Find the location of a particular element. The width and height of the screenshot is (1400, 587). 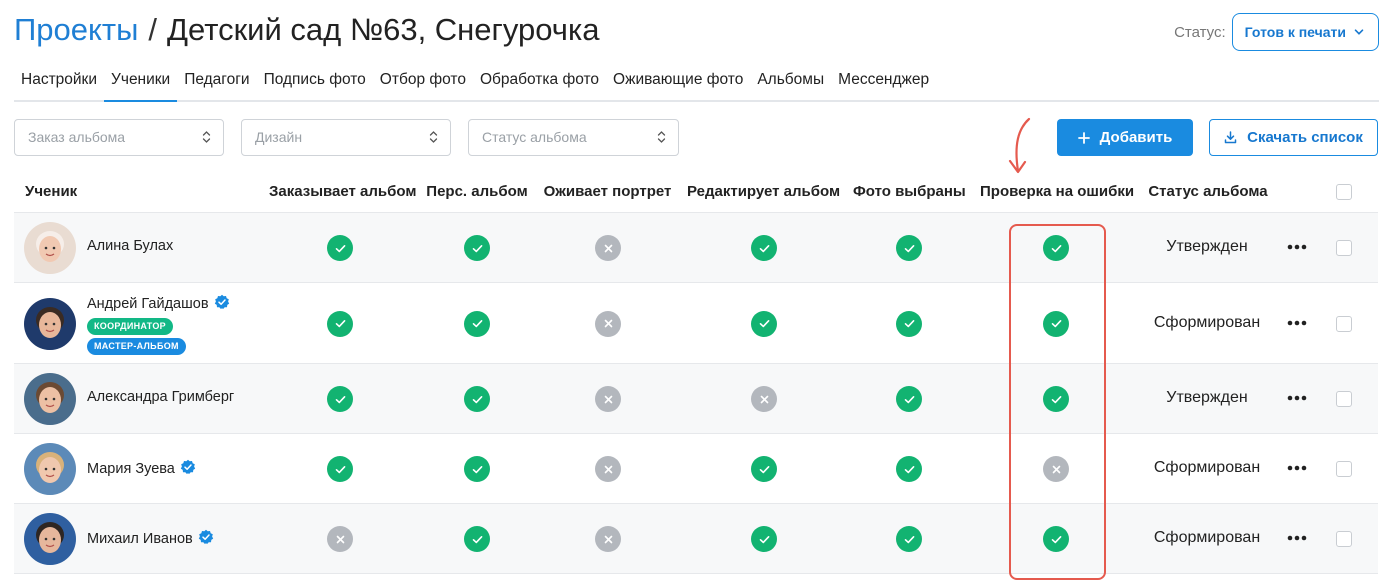

table-row: Александра Гримберг Утвержден is located at coordinates (696, 399).